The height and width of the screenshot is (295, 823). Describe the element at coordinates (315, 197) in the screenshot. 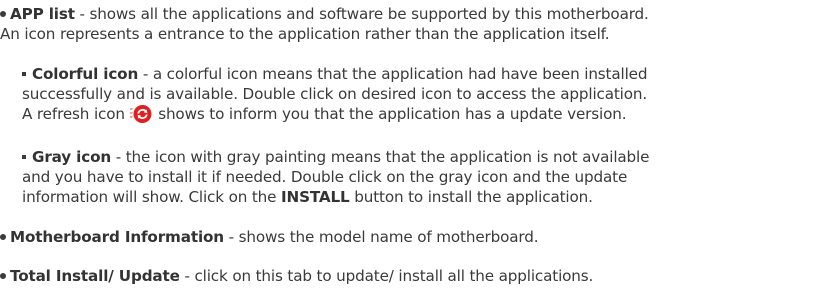

I see `install-keyword: INSTALL` at that location.